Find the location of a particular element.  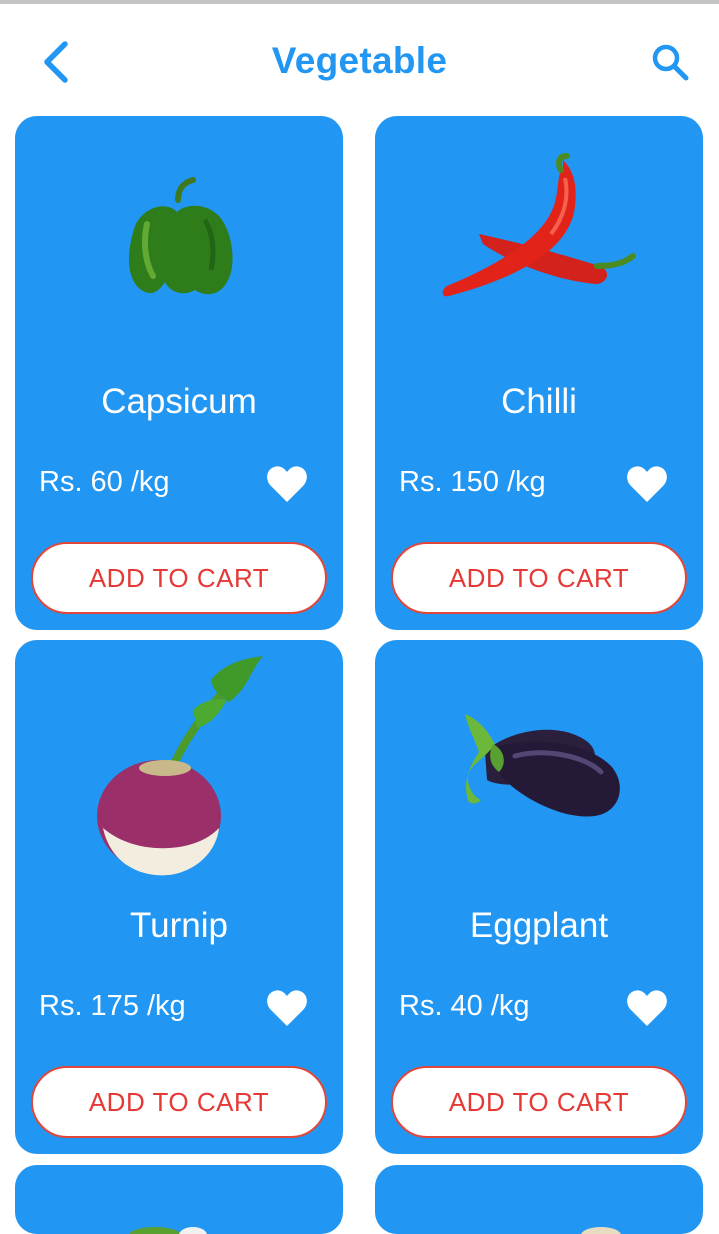

chilli-image is located at coordinates (539, 246).